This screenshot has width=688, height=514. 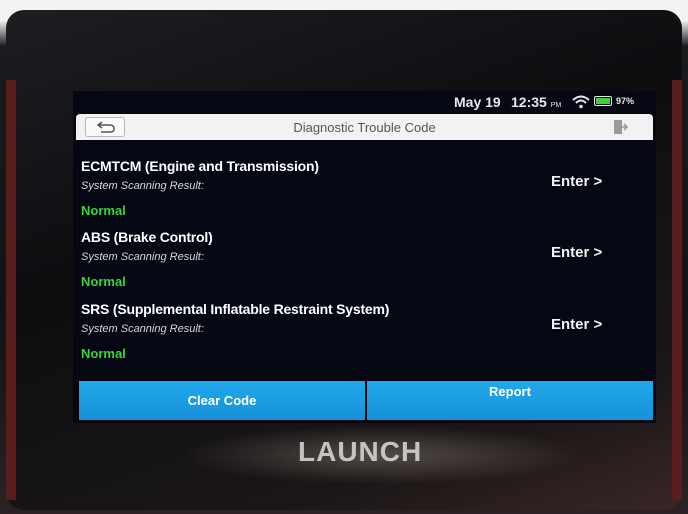 I want to click on status-ampm: PM, so click(x=556, y=105).